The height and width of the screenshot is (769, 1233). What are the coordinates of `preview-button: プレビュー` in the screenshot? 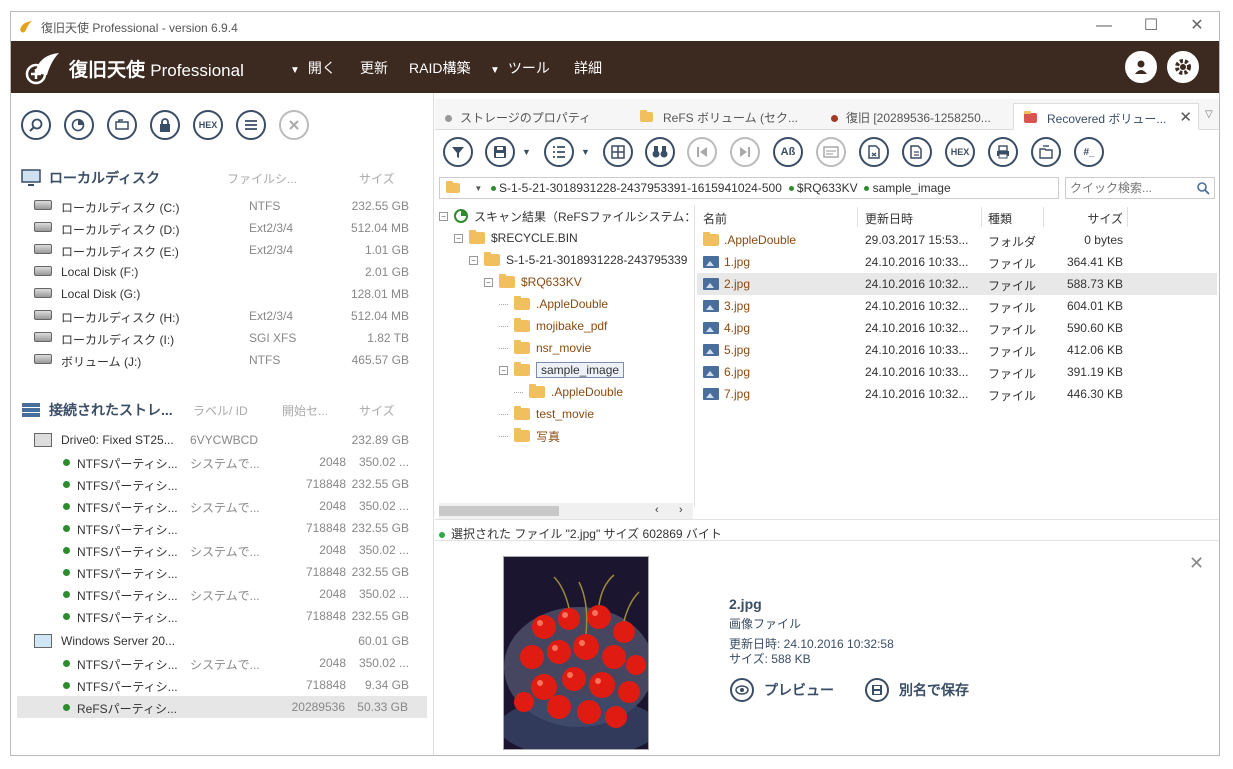 It's located at (782, 690).